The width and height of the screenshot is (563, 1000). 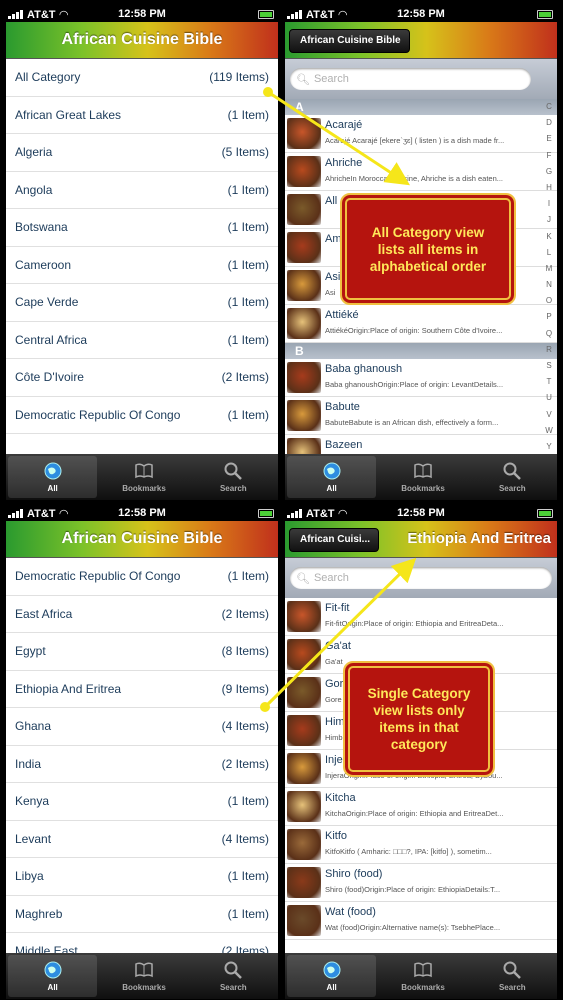 I want to click on category-row: African Great Lakes (1 Item), so click(x=142, y=115).